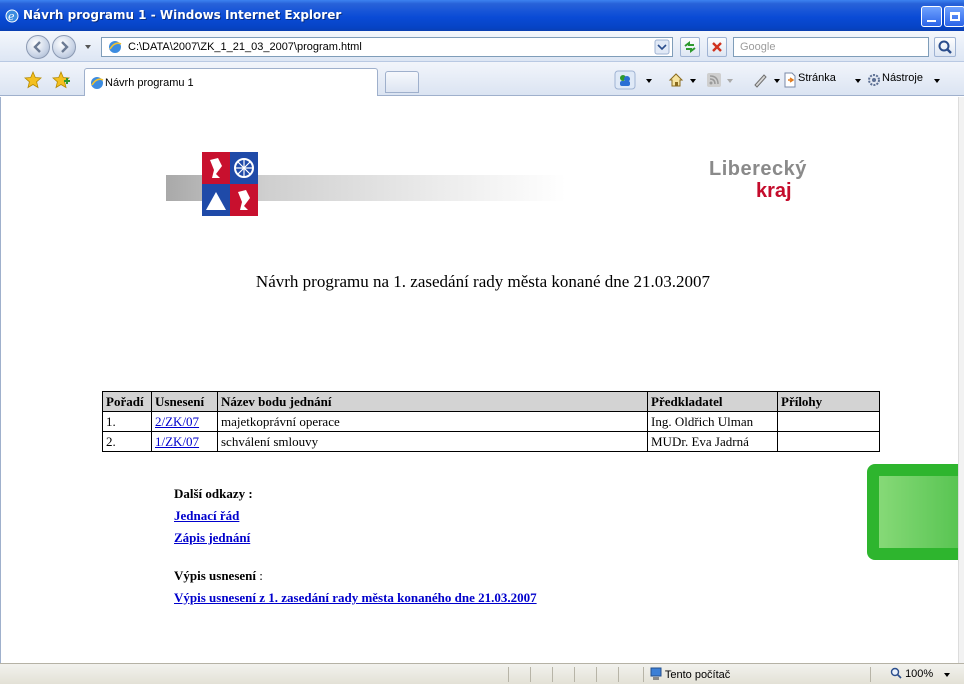 The width and height of the screenshot is (964, 684). Describe the element at coordinates (712, 441) in the screenshot. I see `cell-presenter: MUDr. Eva Jadrná` at that location.